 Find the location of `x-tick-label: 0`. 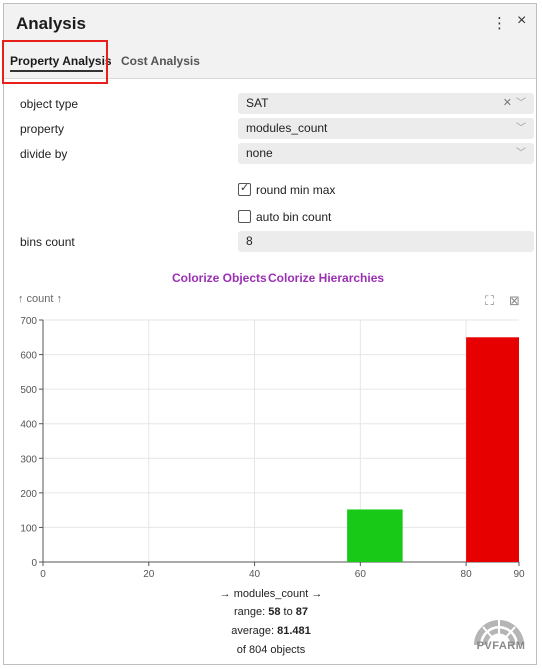

x-tick-label: 0 is located at coordinates (43, 574).